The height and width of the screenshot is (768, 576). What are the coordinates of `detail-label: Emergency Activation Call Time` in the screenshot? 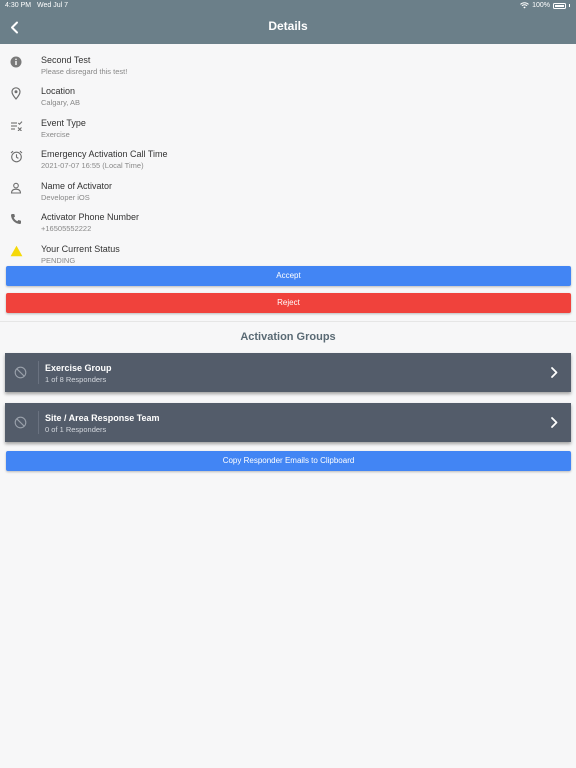 It's located at (104, 154).